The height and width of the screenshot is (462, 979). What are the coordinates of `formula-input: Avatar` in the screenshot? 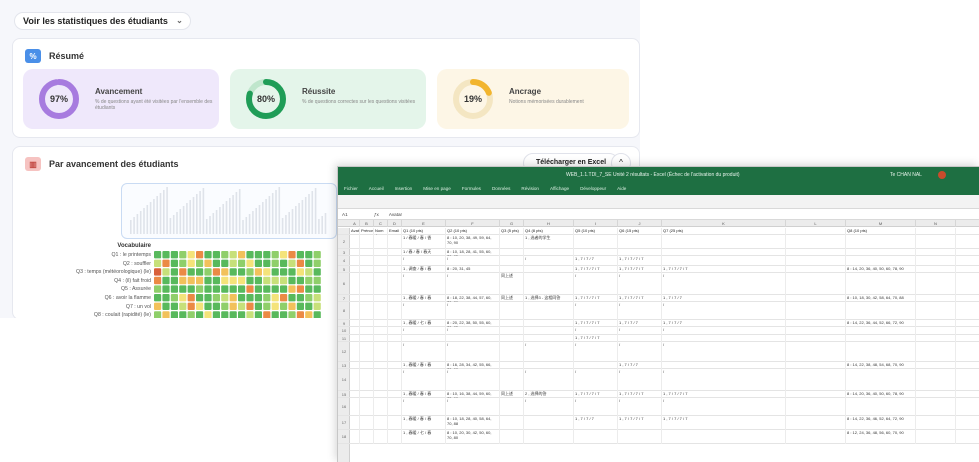 It's located at (395, 214).